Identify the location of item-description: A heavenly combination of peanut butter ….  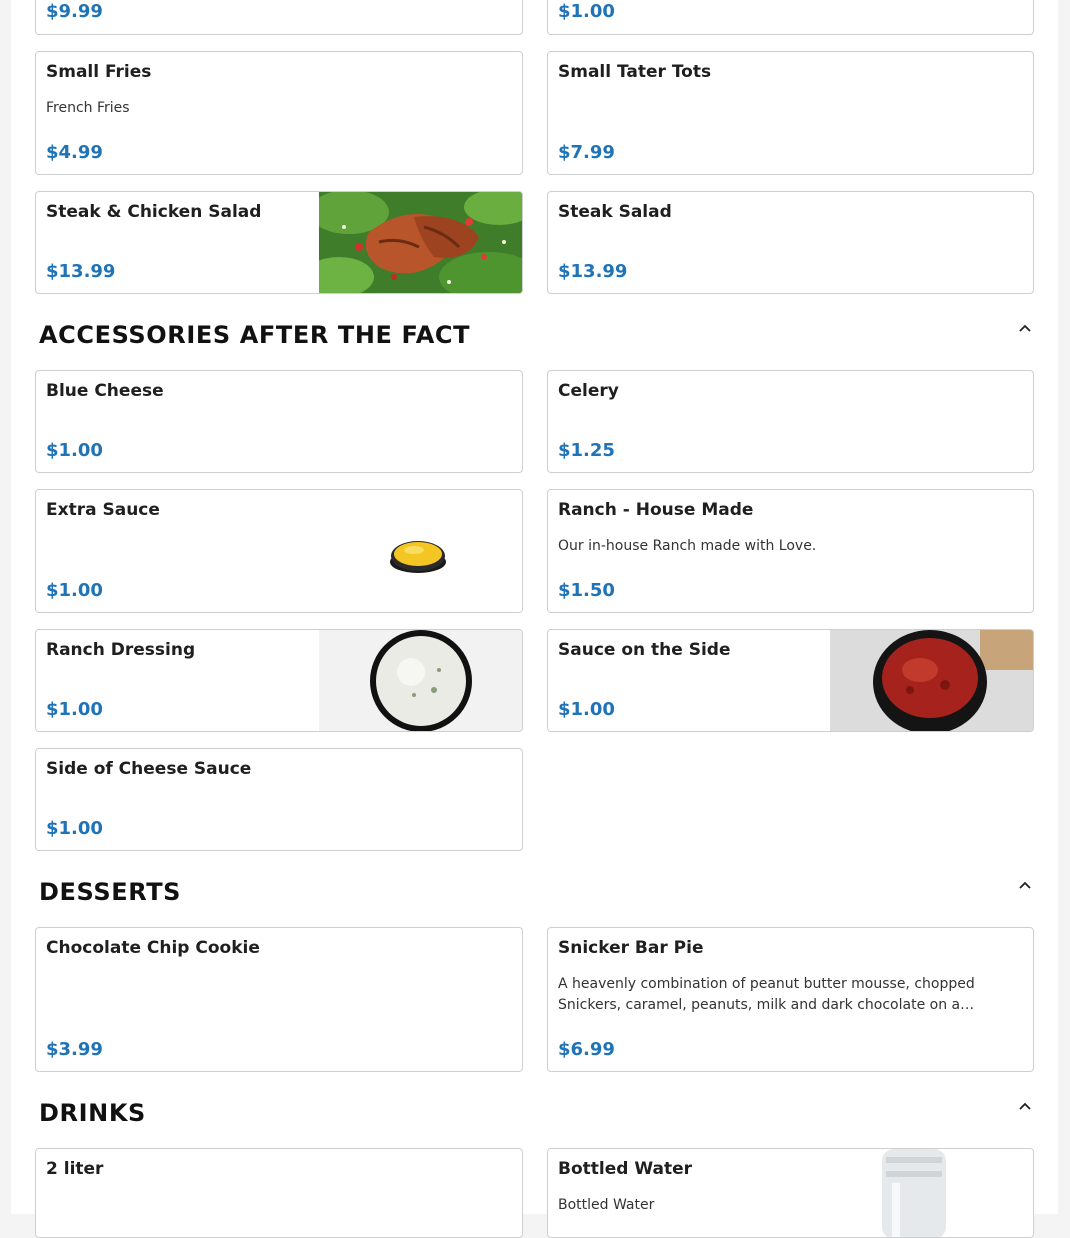
(766, 994).